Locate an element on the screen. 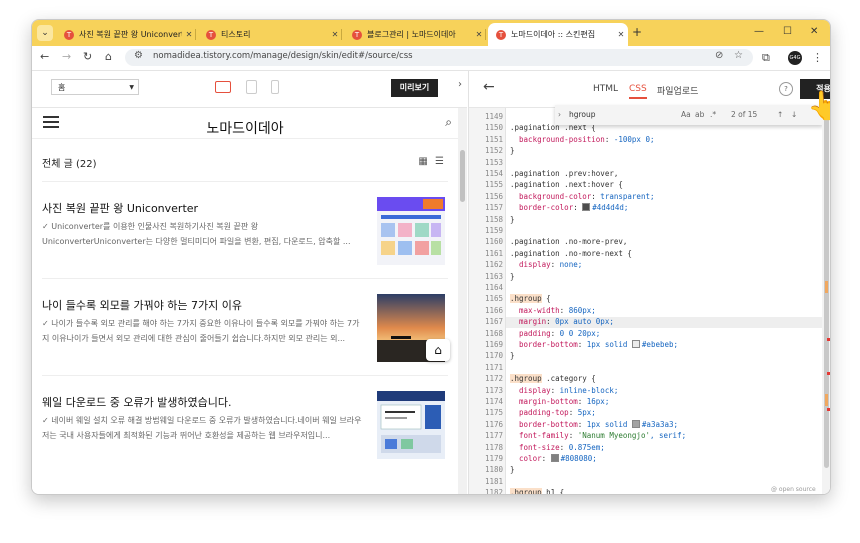  code-line: color: #808080; is located at coordinates (553, 458).